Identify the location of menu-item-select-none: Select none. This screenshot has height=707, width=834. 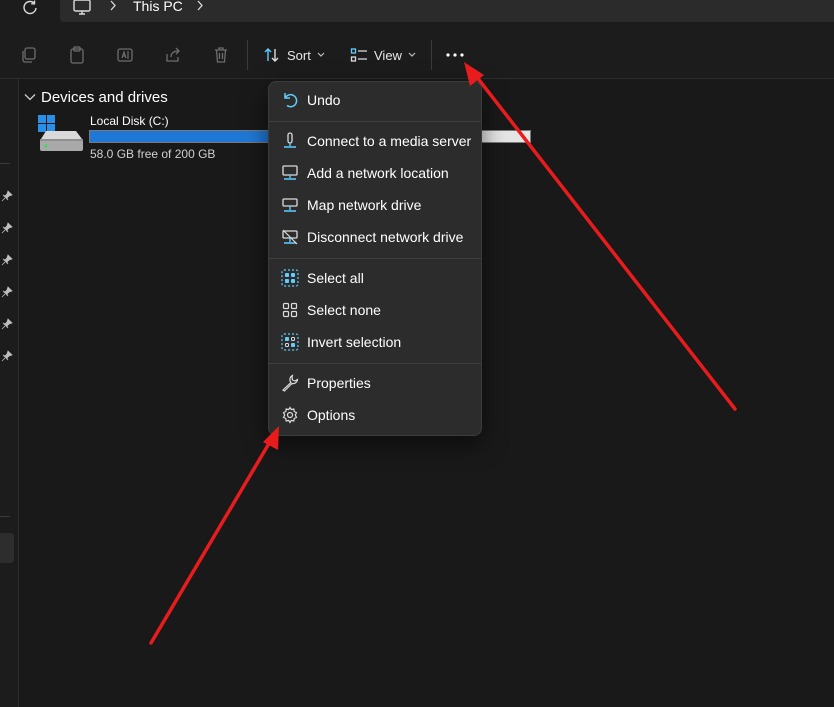
(375, 310).